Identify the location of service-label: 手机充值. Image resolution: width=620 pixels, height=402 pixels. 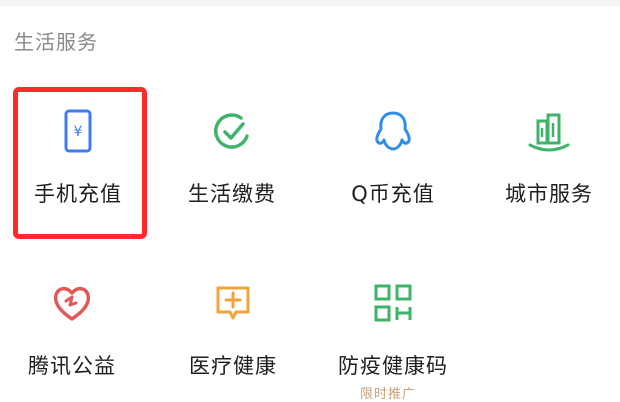
(78, 194).